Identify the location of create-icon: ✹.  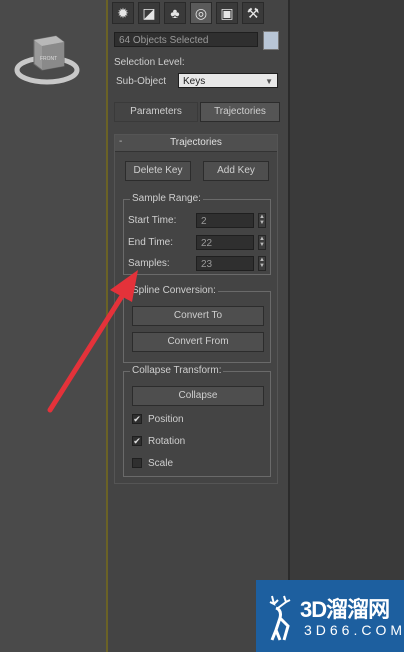
(123, 13).